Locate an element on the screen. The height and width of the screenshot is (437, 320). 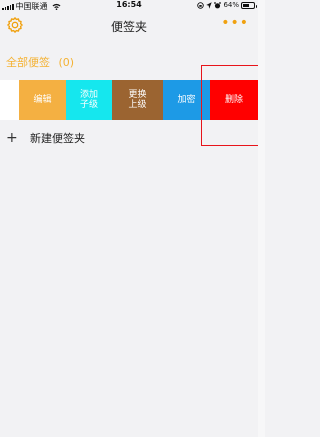
more-options-button: ••• is located at coordinates (235, 23).